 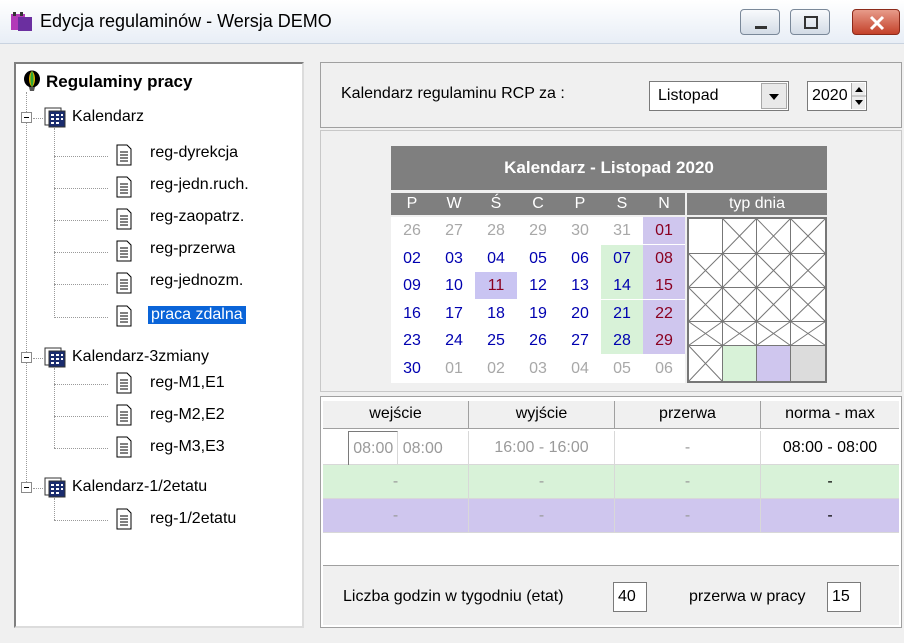 What do you see at coordinates (197, 315) in the screenshot?
I see `tree-item-praca-zdalna: praca zdalna` at bounding box center [197, 315].